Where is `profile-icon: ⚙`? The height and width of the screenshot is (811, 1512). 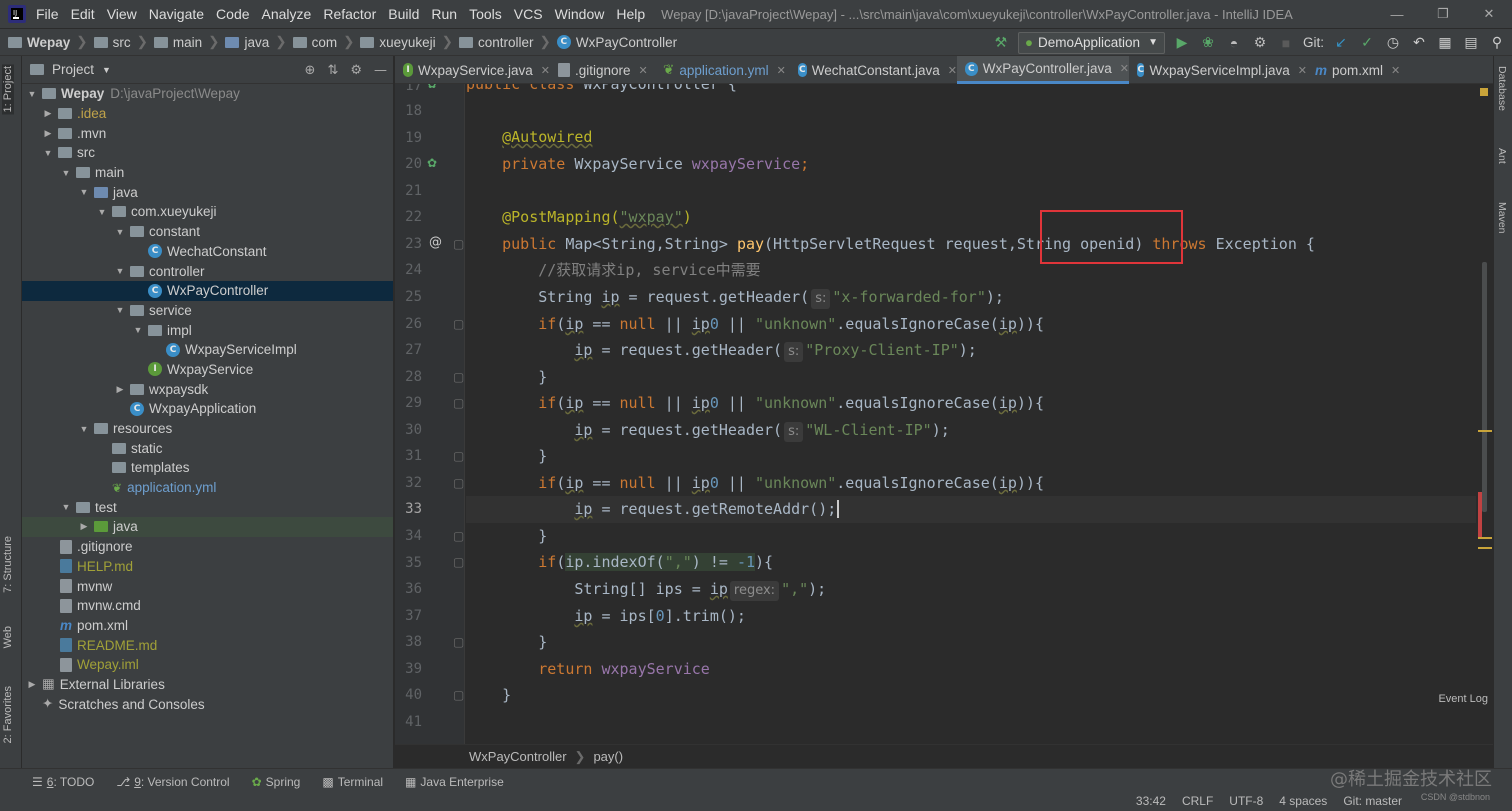
profile-icon: ⚙ is located at coordinates (1260, 43).